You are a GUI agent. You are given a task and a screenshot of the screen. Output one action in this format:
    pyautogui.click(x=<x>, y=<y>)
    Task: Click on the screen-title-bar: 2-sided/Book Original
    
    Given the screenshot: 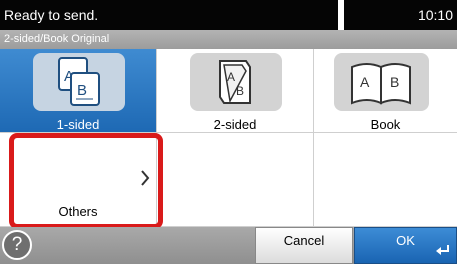 What is the action you would take?
    pyautogui.click(x=228, y=39)
    